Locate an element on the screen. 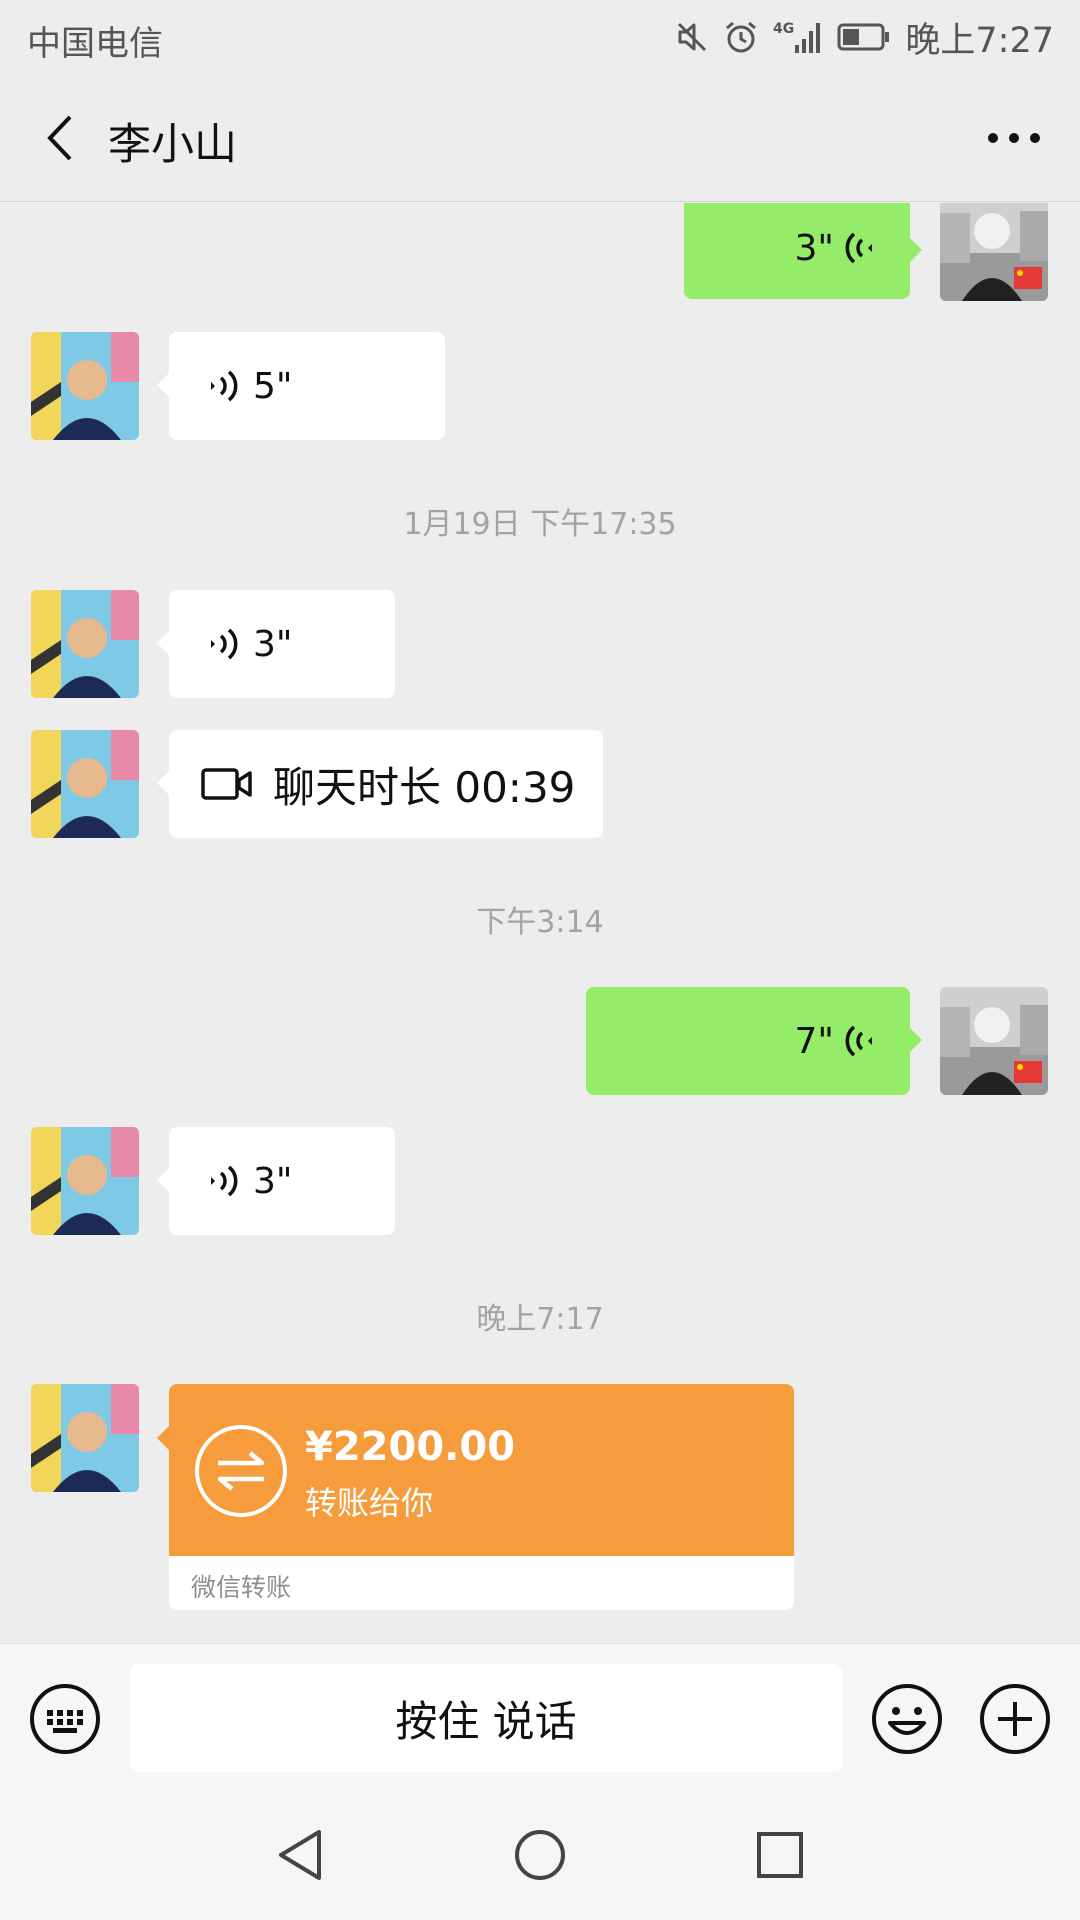 Image resolution: width=1080 pixels, height=1920 pixels. message-timestamp: 下午3:14 is located at coordinates (540, 922).